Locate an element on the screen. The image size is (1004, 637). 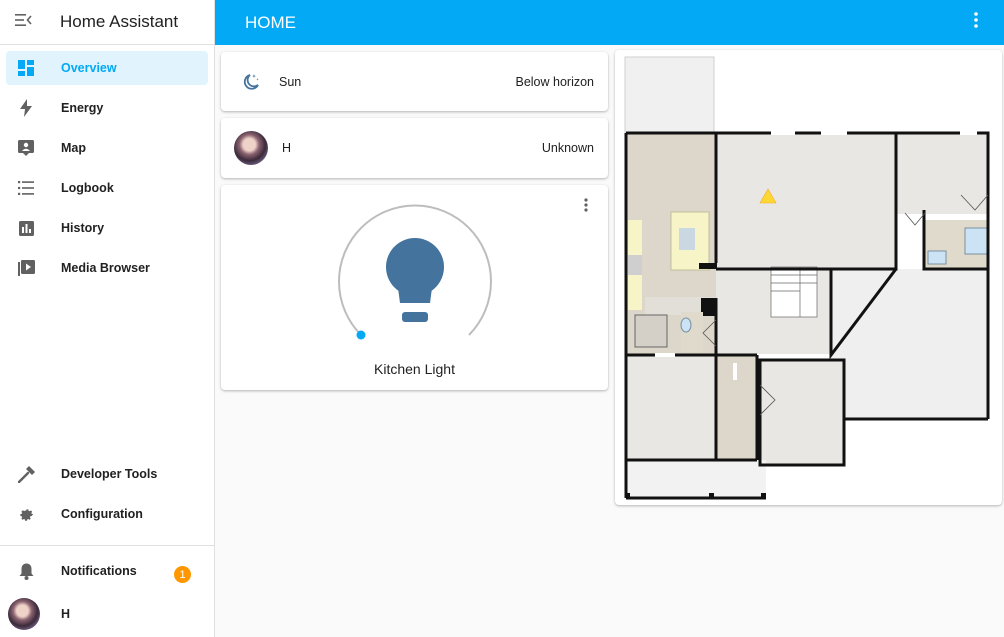
light-more-info-button is located at coordinates (586, 207).